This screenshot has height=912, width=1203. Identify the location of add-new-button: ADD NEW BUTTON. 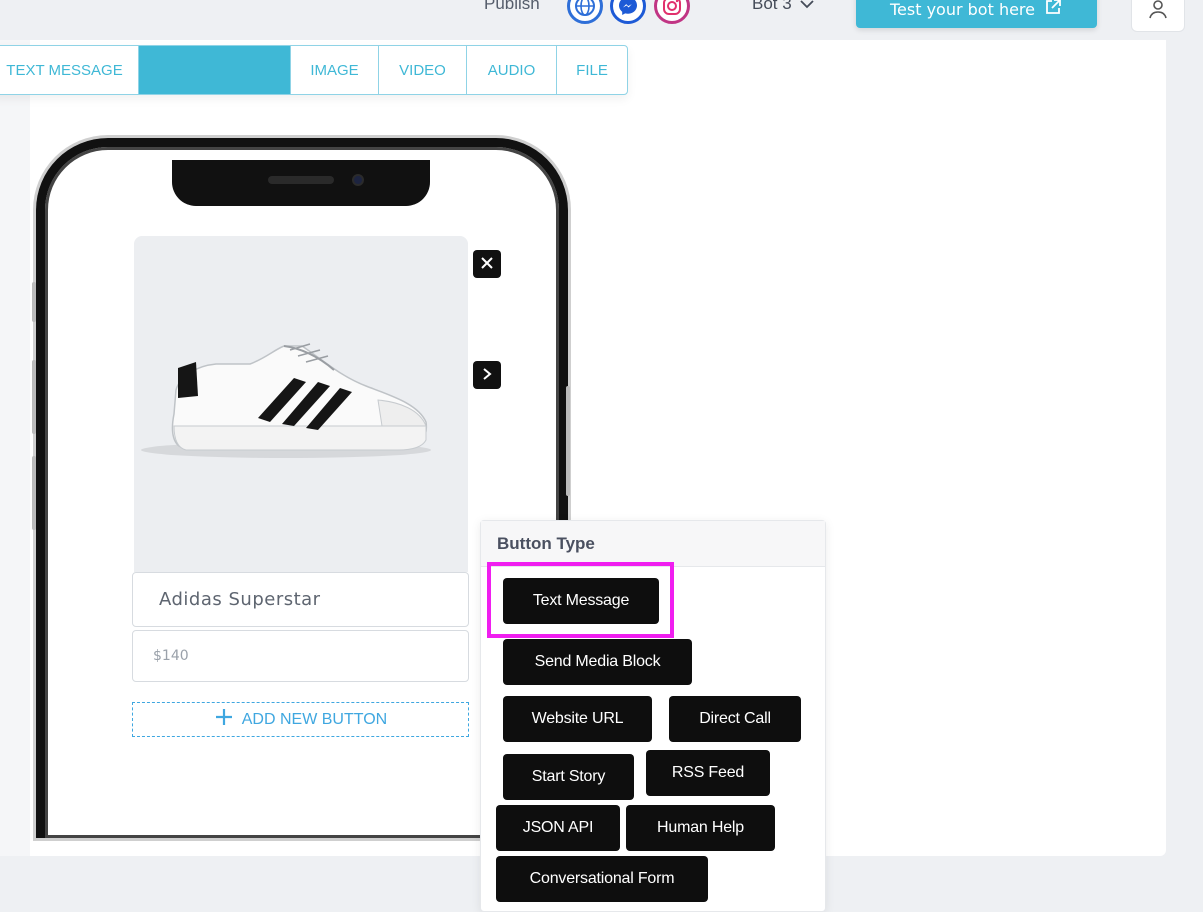
(300, 719).